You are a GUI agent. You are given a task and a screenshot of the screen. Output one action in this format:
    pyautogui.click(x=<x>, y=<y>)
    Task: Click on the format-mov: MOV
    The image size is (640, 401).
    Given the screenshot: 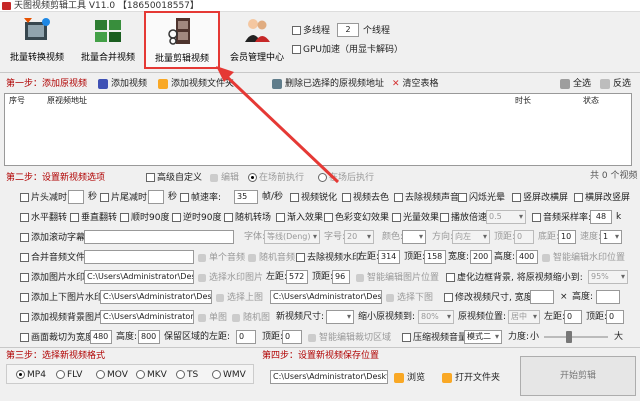 What is the action you would take?
    pyautogui.click(x=112, y=375)
    